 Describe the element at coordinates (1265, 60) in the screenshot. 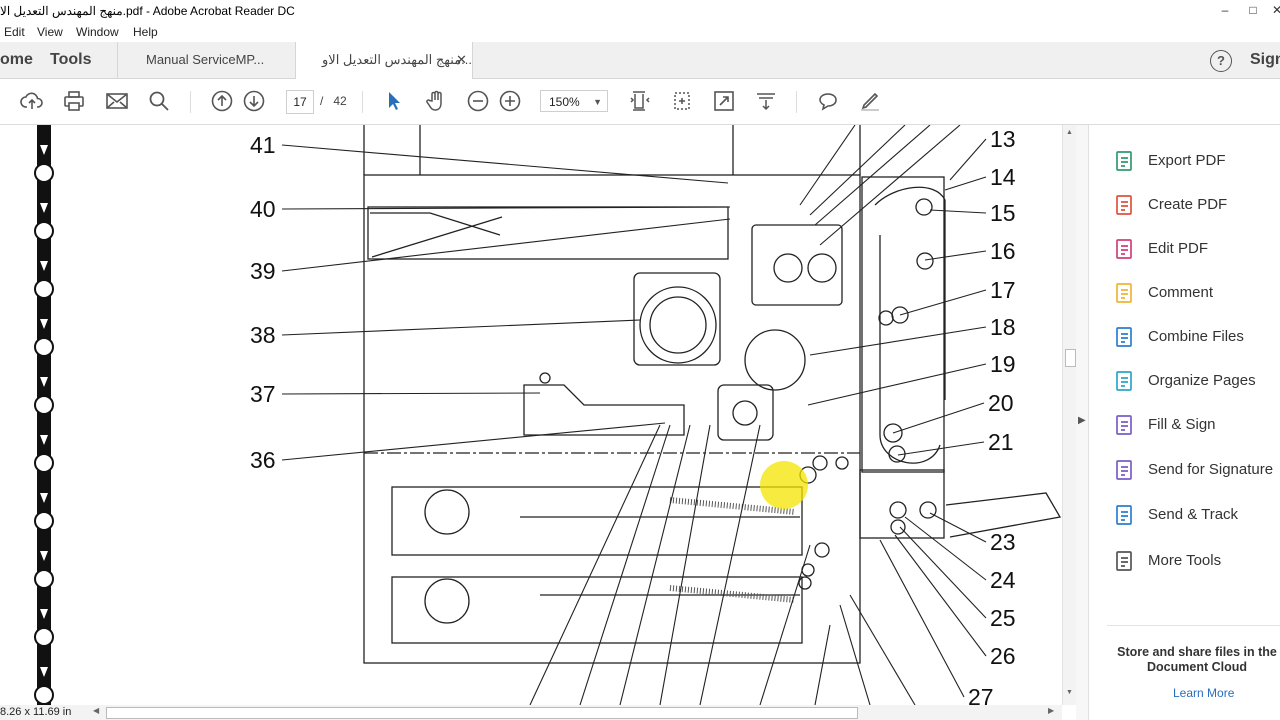

I see `sign-in-button: Sign` at that location.